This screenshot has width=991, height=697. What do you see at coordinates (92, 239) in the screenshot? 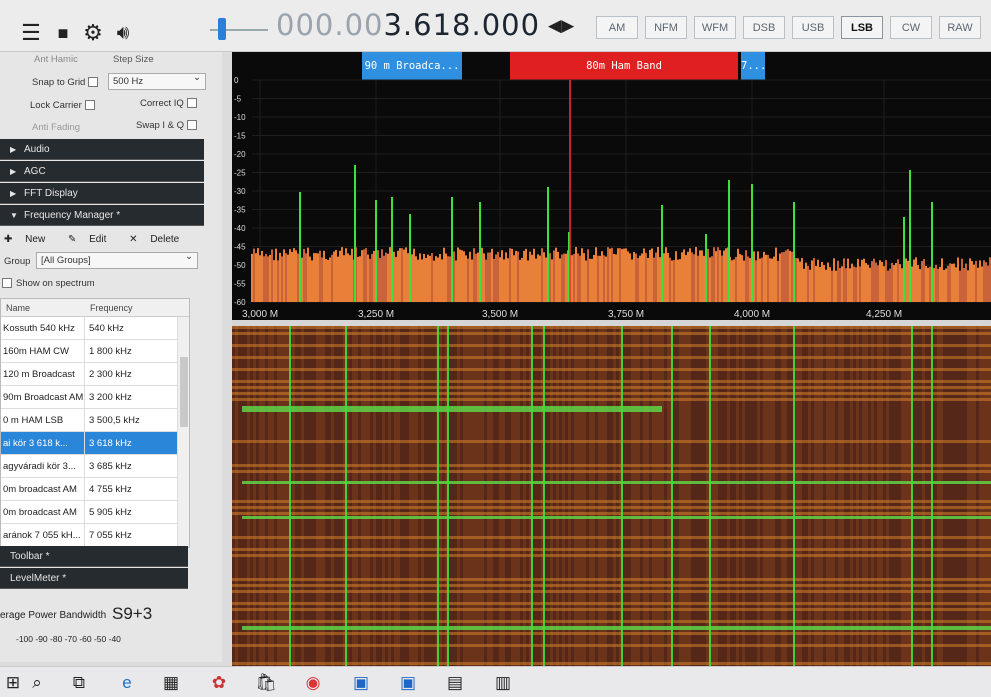
I see `edit-button: ✎ Edit` at bounding box center [92, 239].